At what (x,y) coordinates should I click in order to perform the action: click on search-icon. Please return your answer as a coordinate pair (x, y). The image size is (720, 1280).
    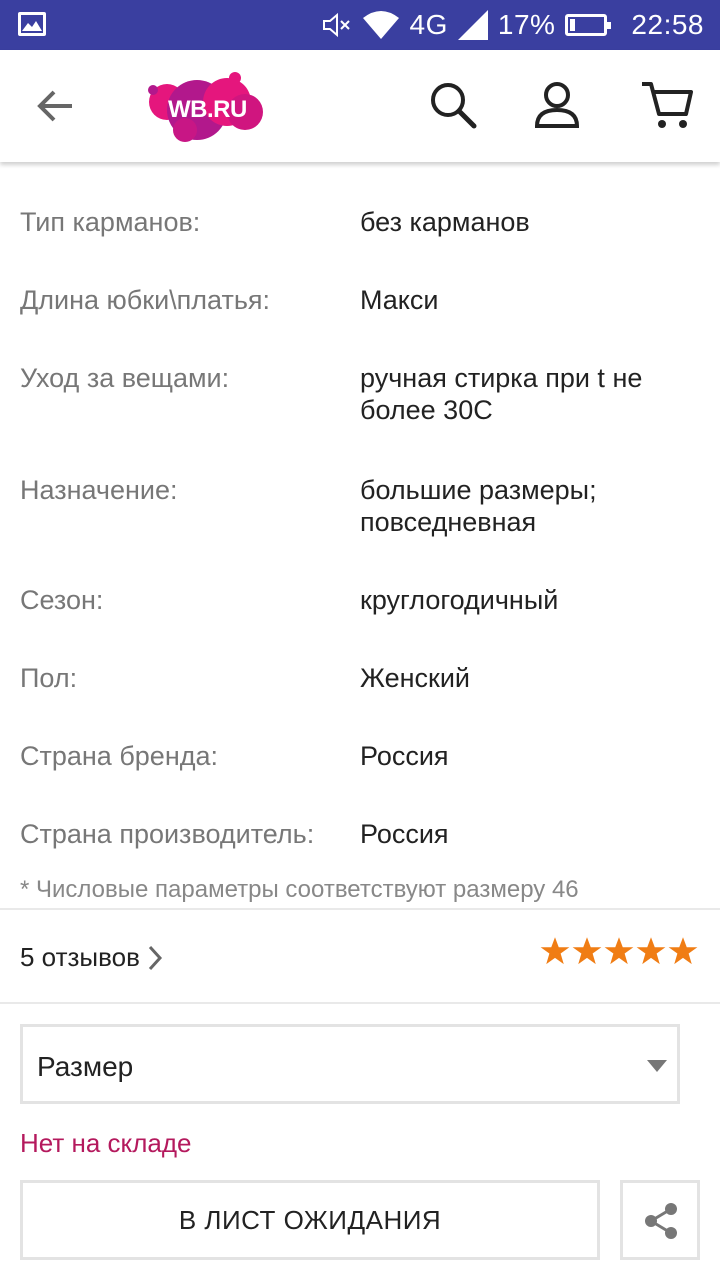
    Looking at the image, I should click on (453, 105).